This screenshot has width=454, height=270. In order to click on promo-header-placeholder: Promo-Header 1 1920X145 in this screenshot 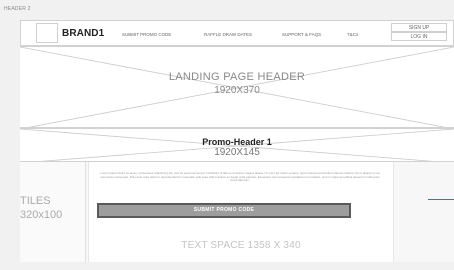, I will do `click(237, 145)`.